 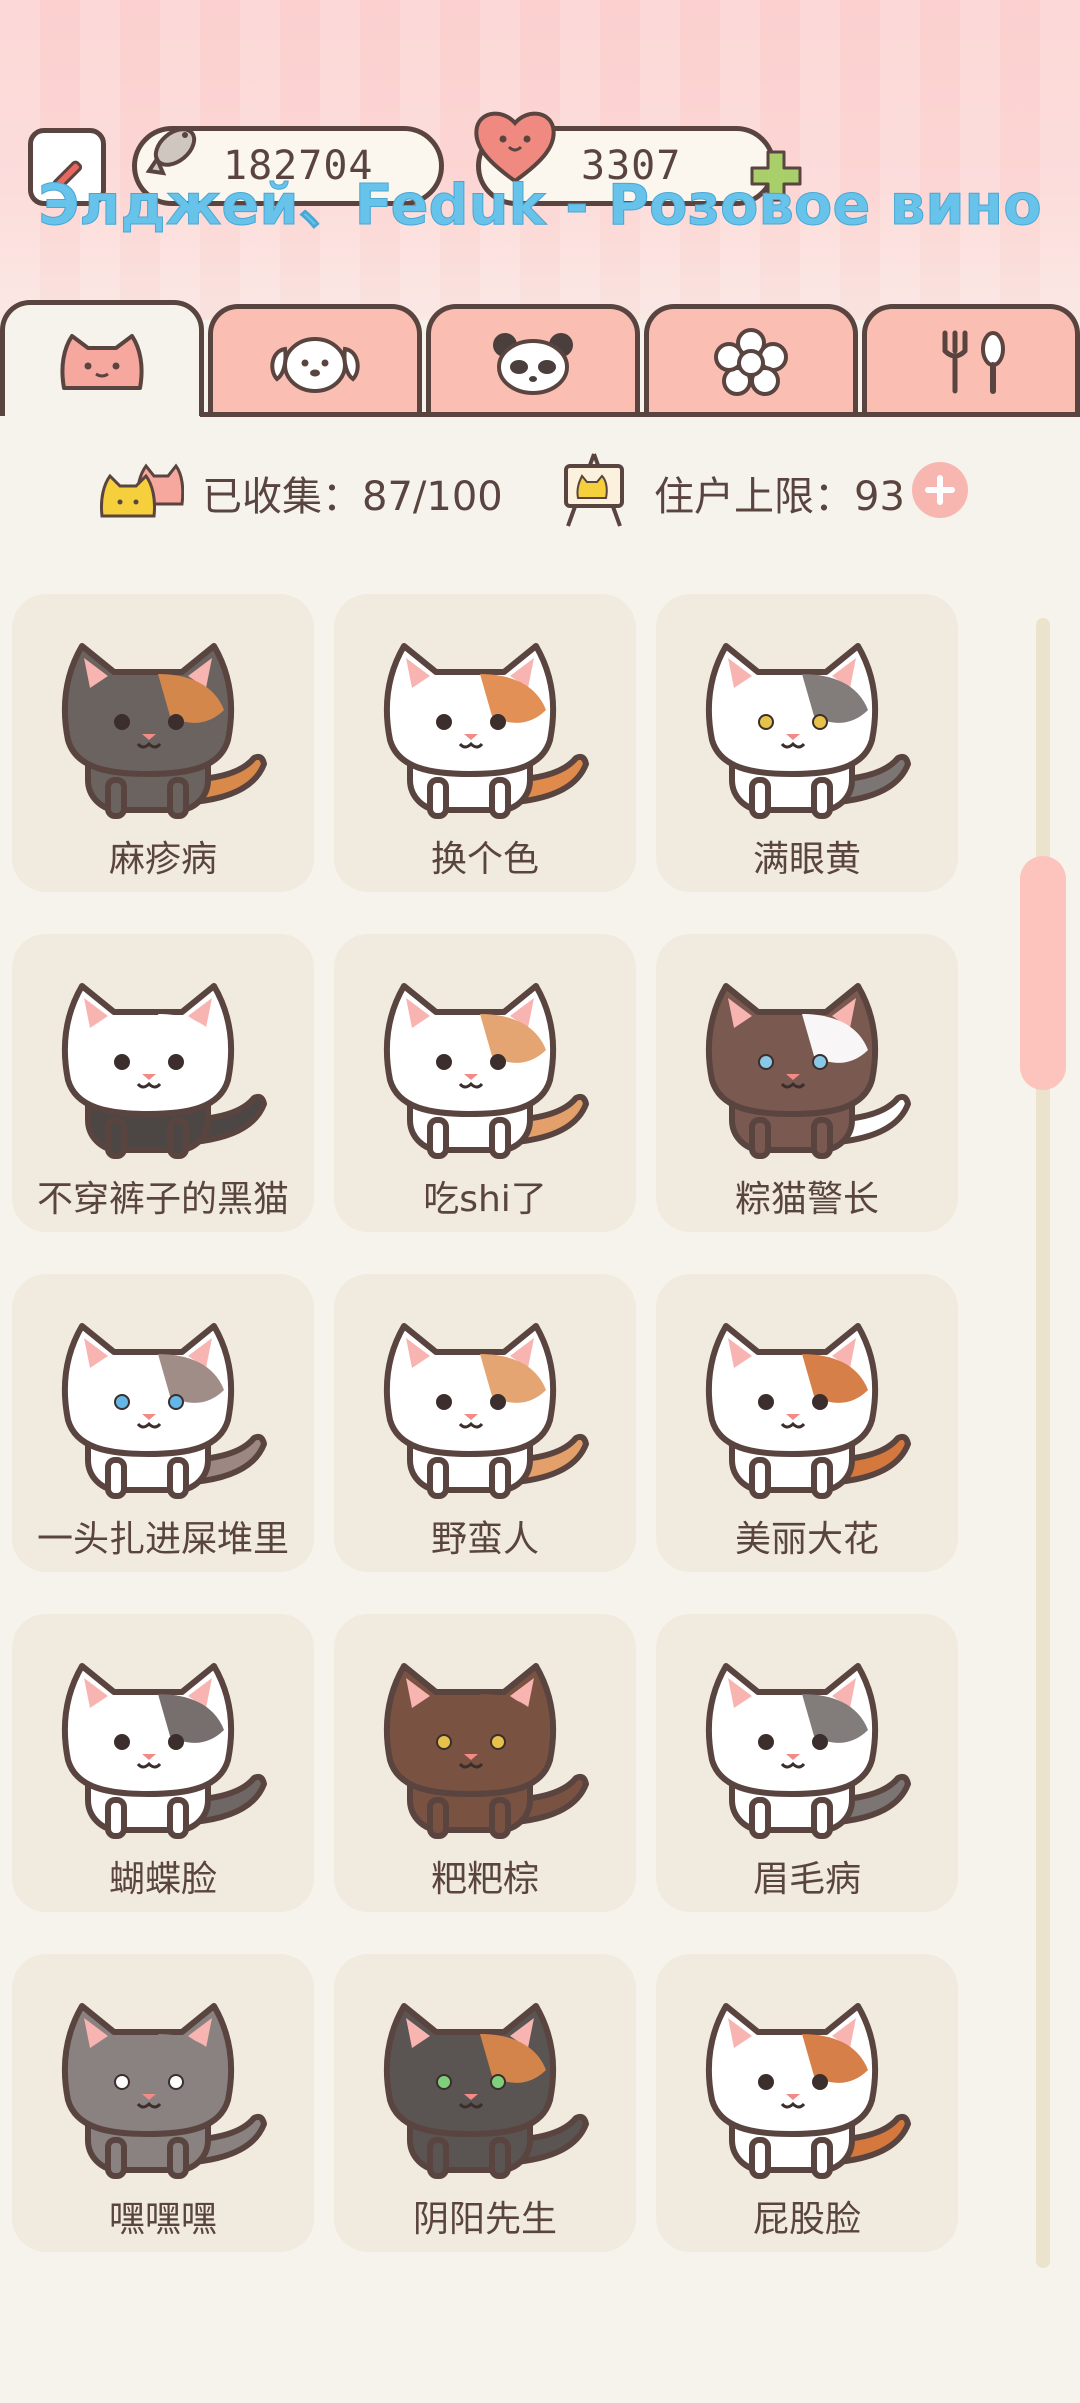 I want to click on category-tabs, so click(x=540, y=360).